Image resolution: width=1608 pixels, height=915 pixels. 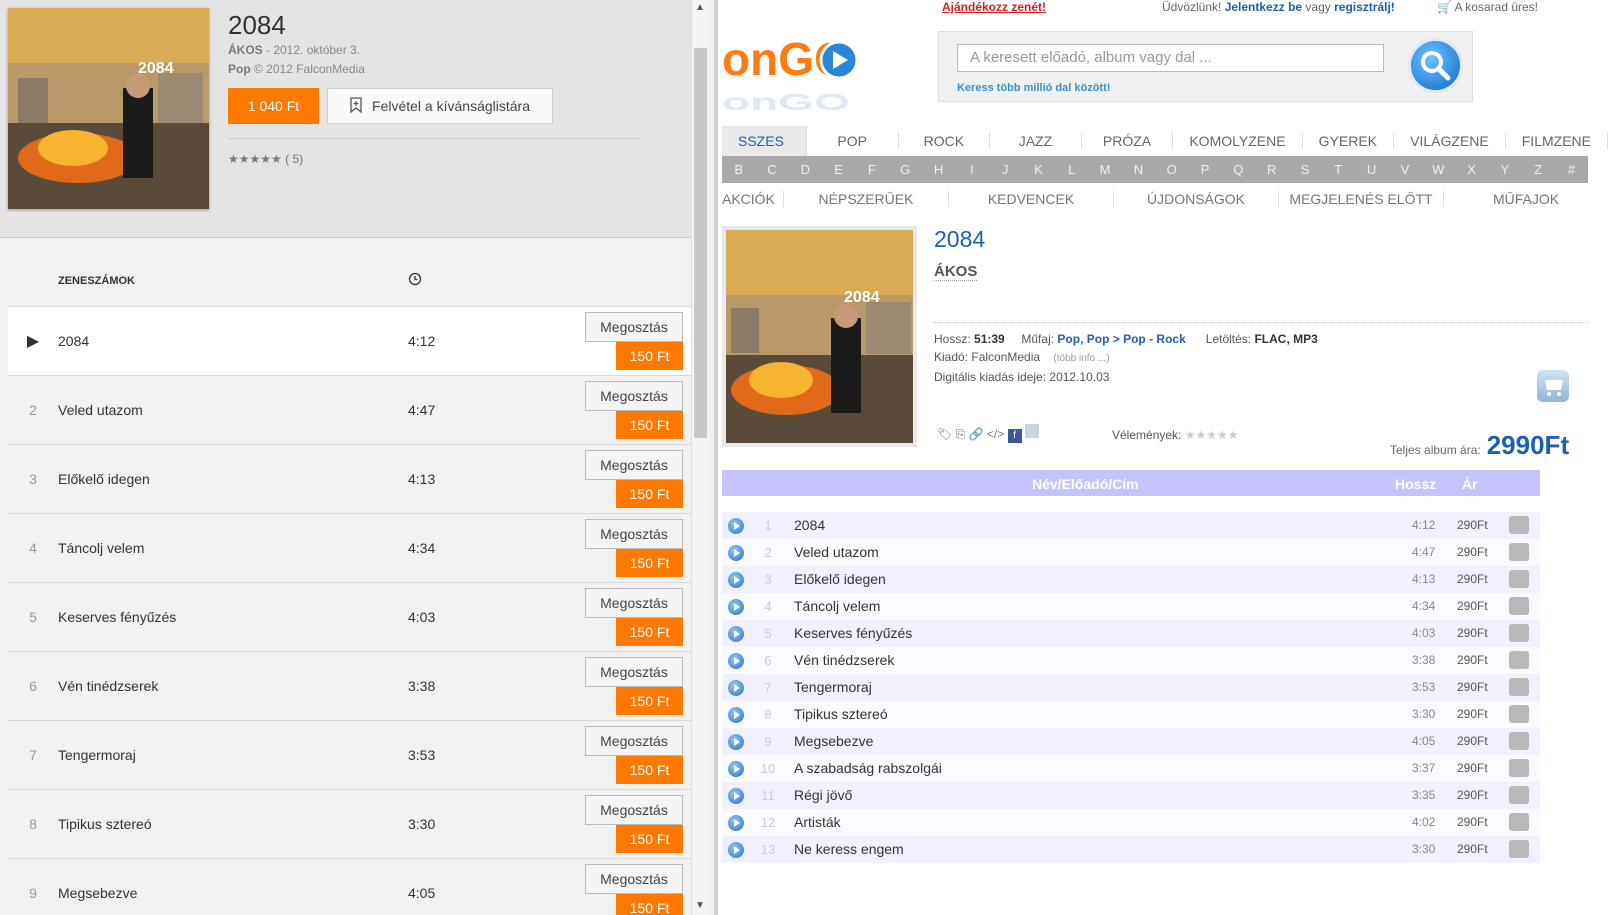 What do you see at coordinates (700, 243) in the screenshot?
I see `scrollbar-thumb` at bounding box center [700, 243].